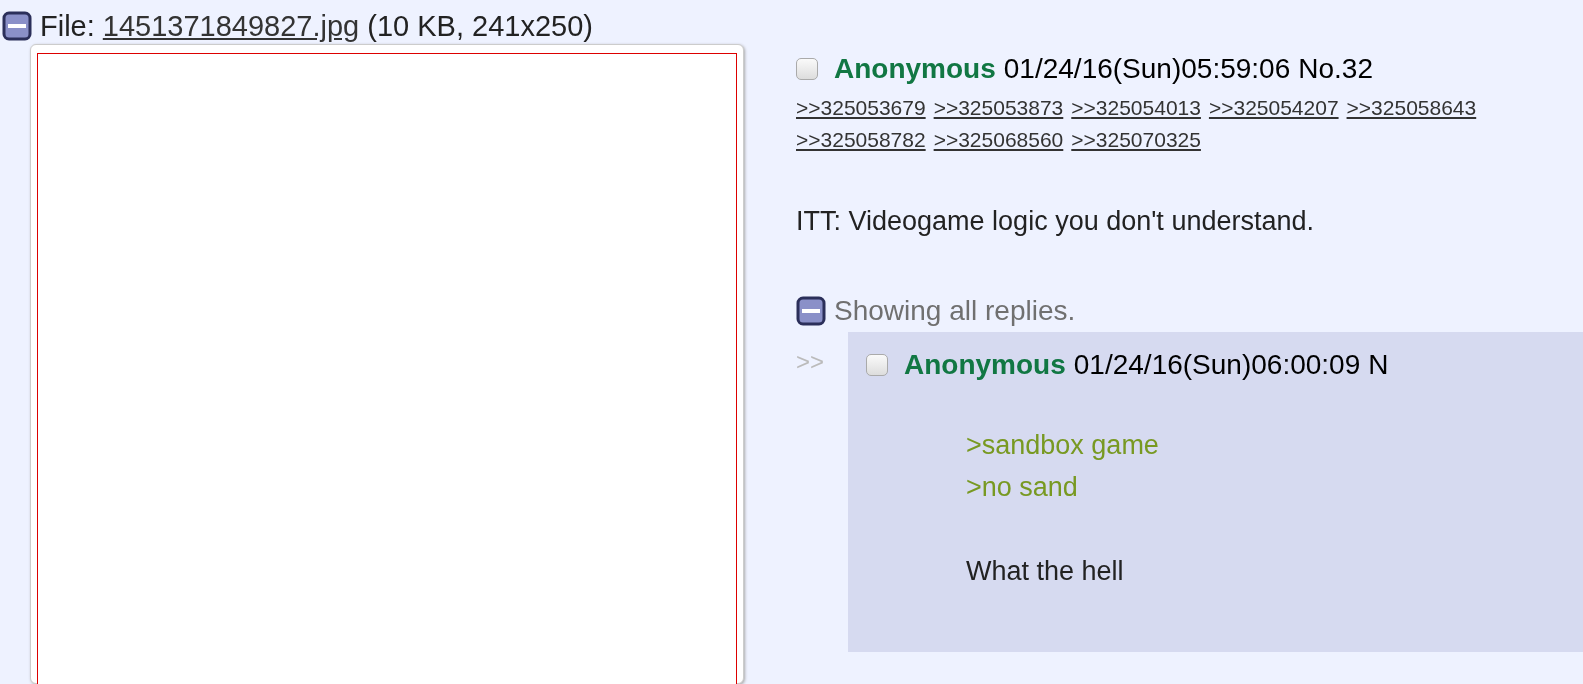  What do you see at coordinates (1045, 571) in the screenshot?
I see `message-text: What the hell` at bounding box center [1045, 571].